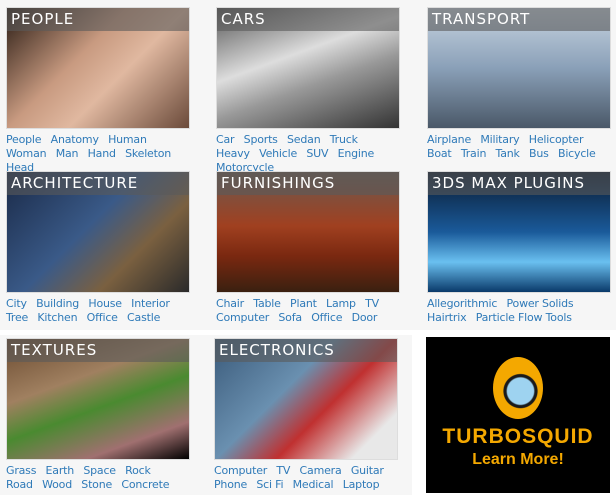 This screenshot has height=500, width=616. Describe the element at coordinates (577, 153) in the screenshot. I see `category-link: Bicycle` at that location.